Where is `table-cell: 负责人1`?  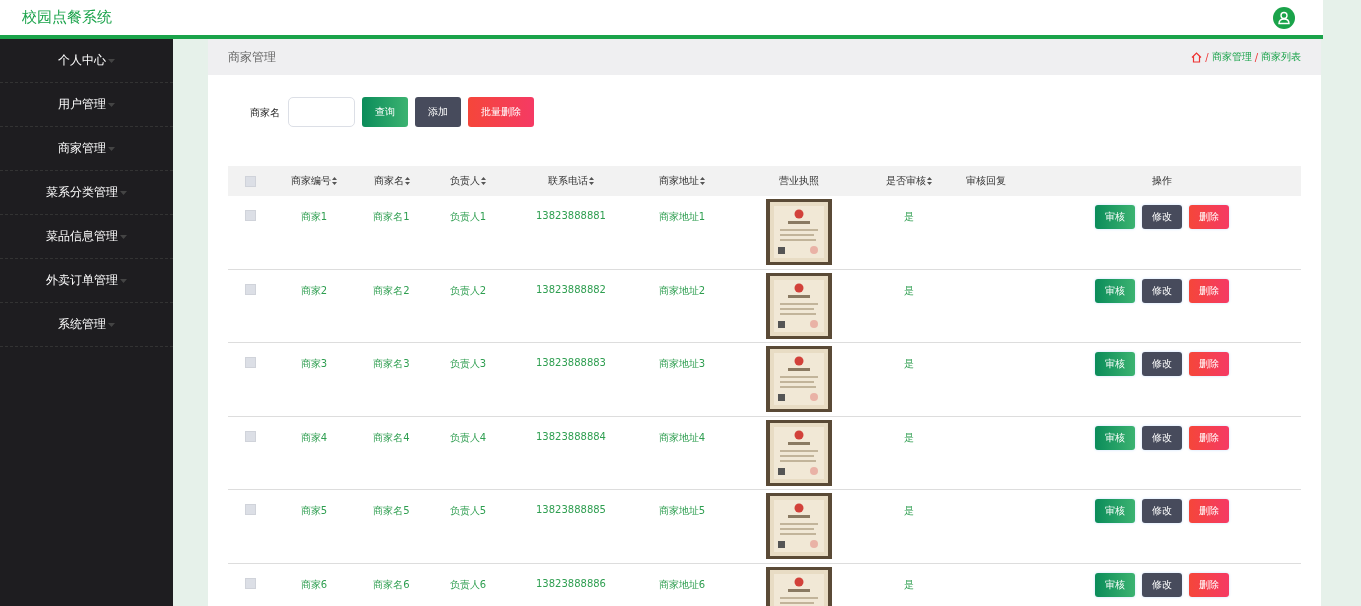
table-cell: 负责人1 is located at coordinates (468, 216).